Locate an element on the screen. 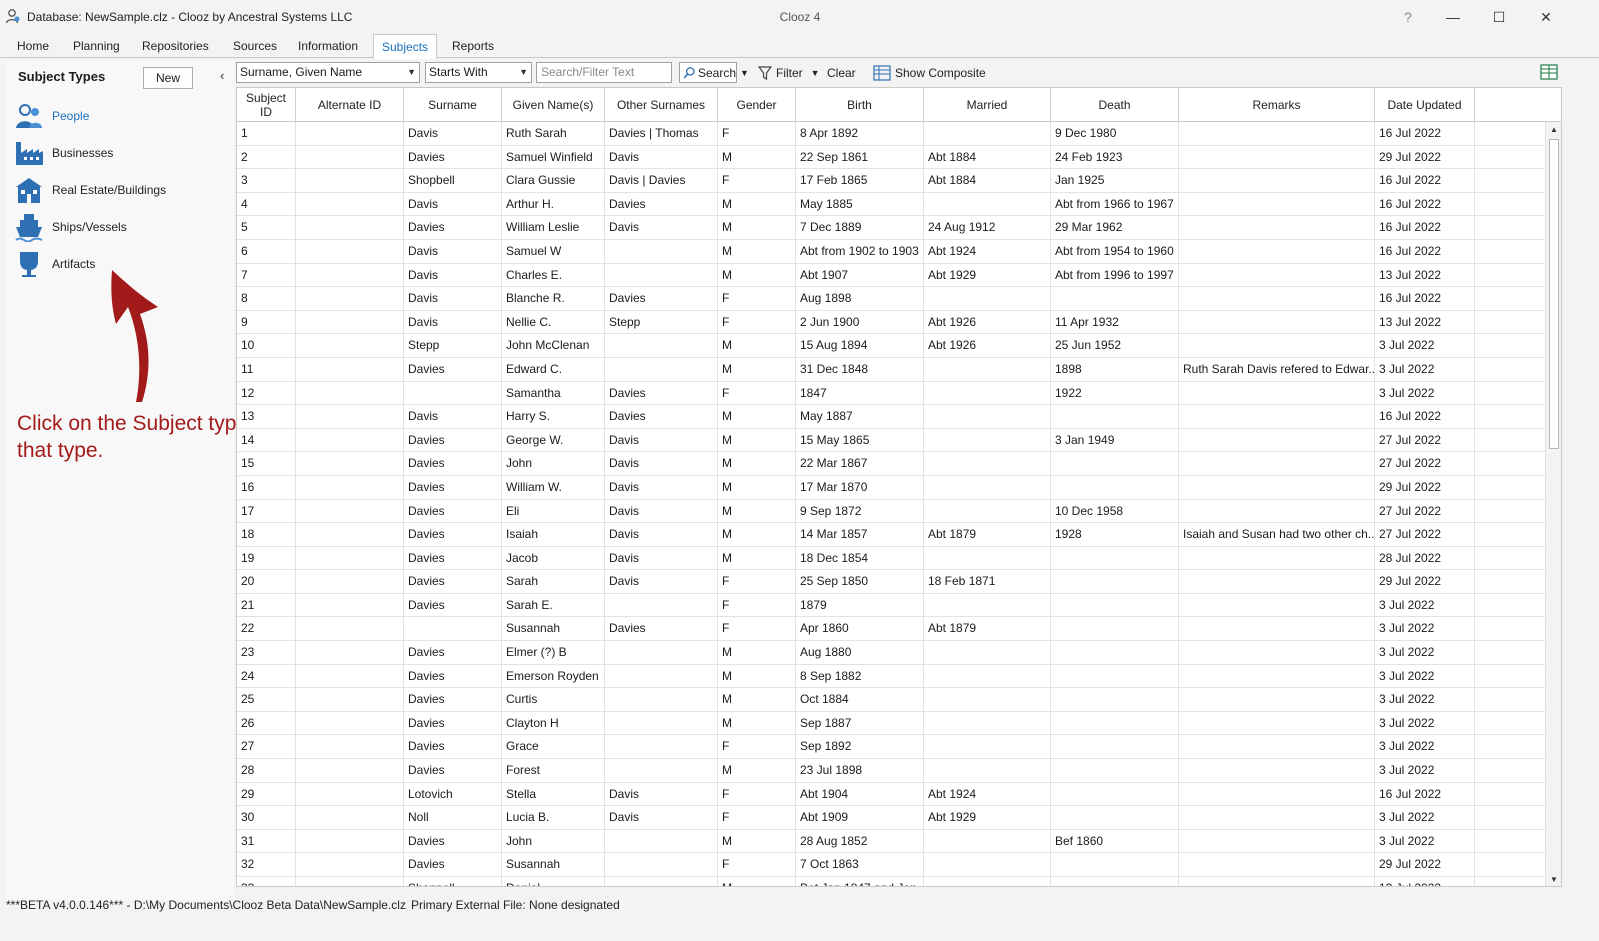  column-header-surname: Surname is located at coordinates (453, 105).